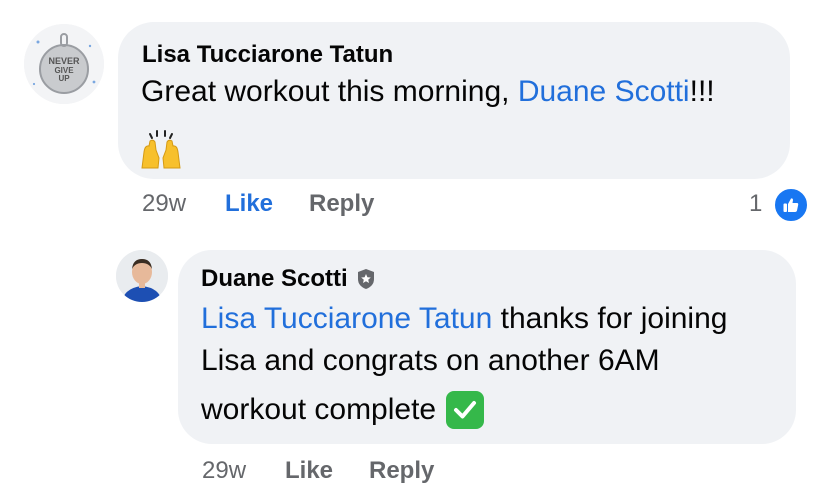 The width and height of the screenshot is (828, 495). Describe the element at coordinates (164, 204) in the screenshot. I see `comment-timestamp: 29w` at that location.